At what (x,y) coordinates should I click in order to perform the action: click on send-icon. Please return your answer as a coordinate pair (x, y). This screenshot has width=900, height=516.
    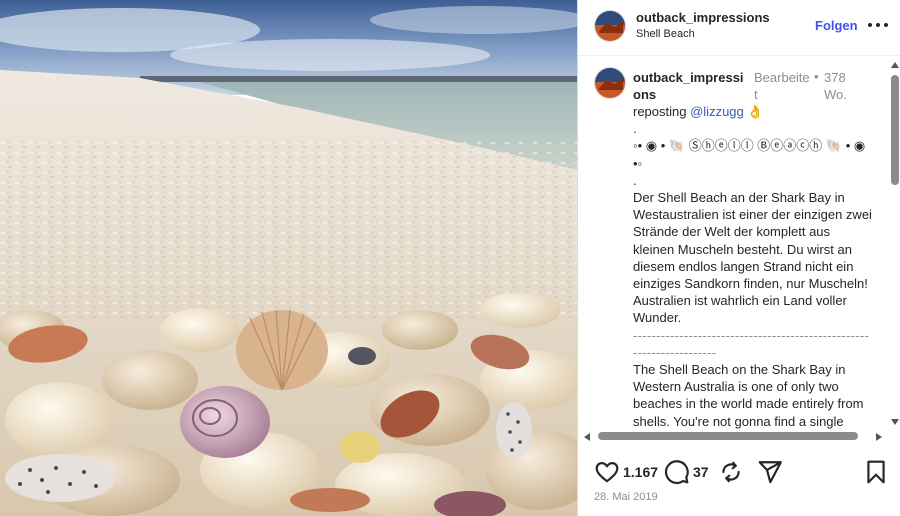
    Looking at the image, I should click on (770, 472).